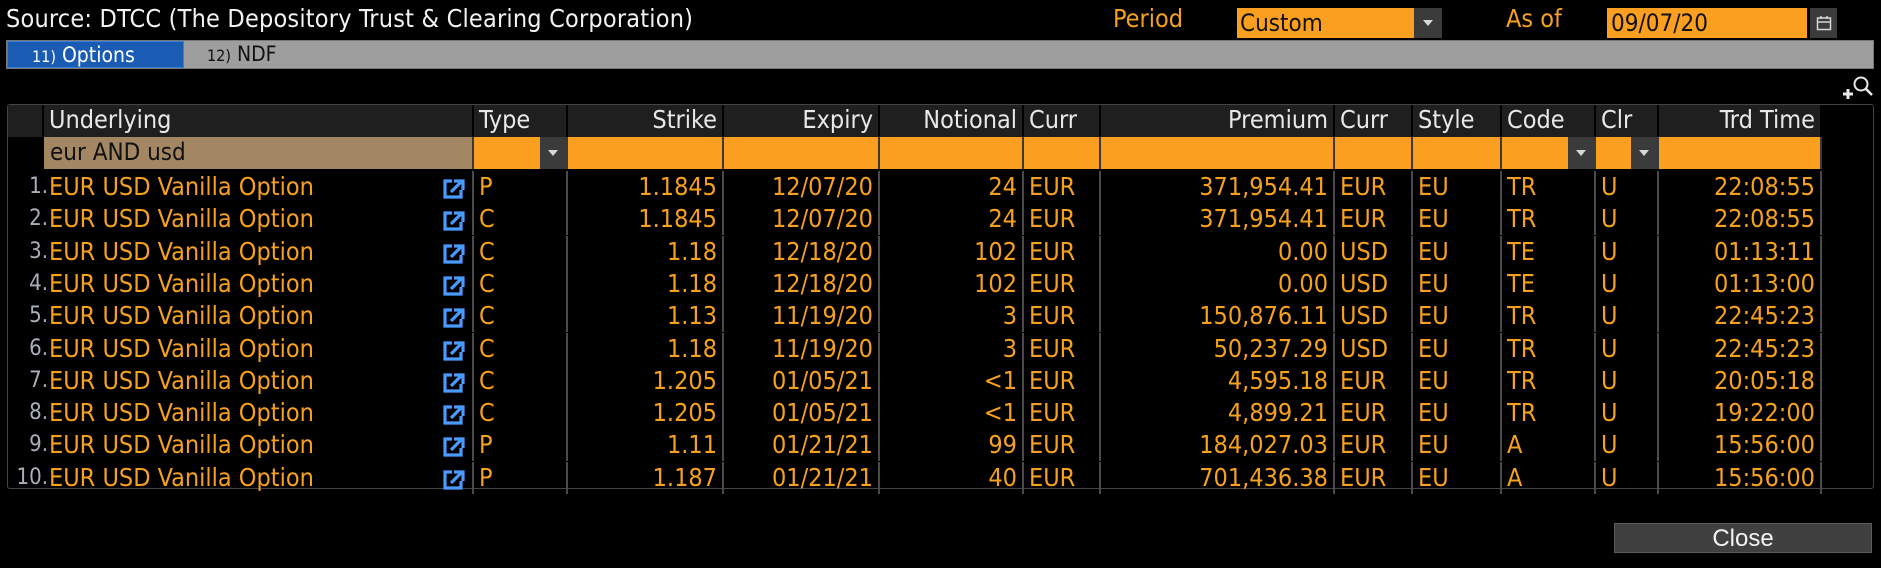  What do you see at coordinates (1374, 121) in the screenshot?
I see `column-header-prem-curr: Curr` at bounding box center [1374, 121].